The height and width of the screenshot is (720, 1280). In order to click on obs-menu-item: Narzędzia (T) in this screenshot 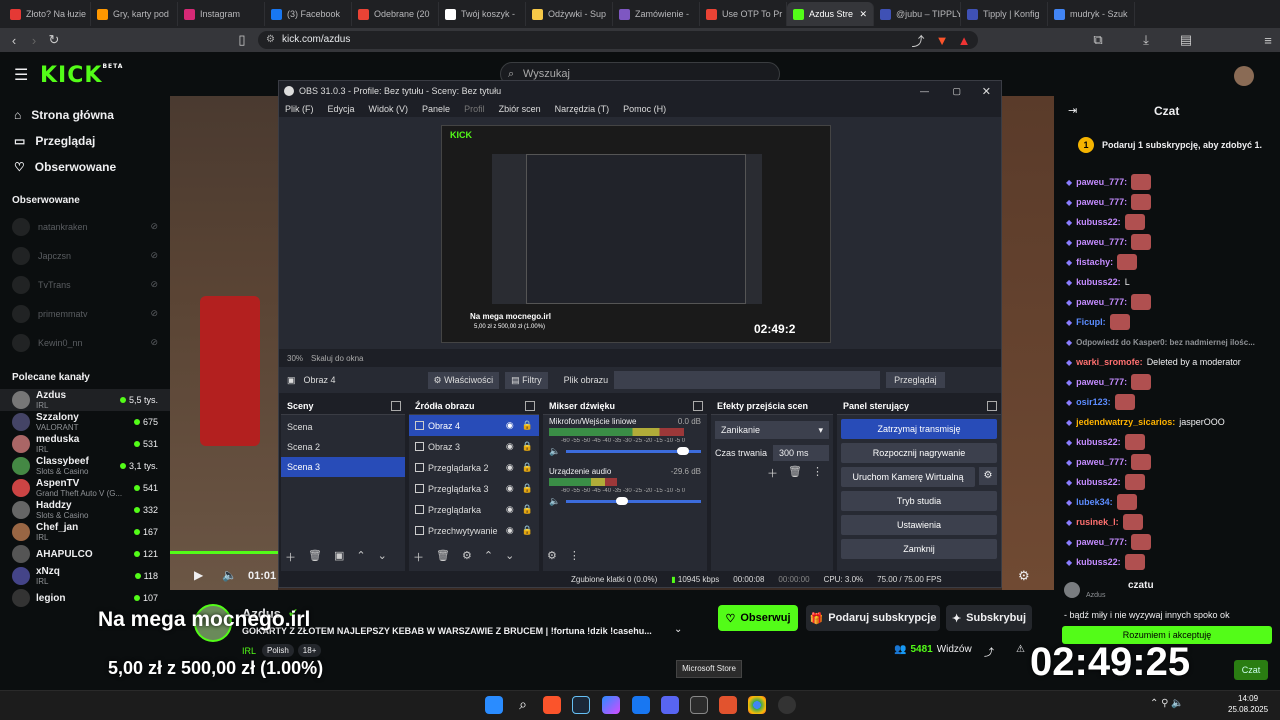, I will do `click(582, 109)`.